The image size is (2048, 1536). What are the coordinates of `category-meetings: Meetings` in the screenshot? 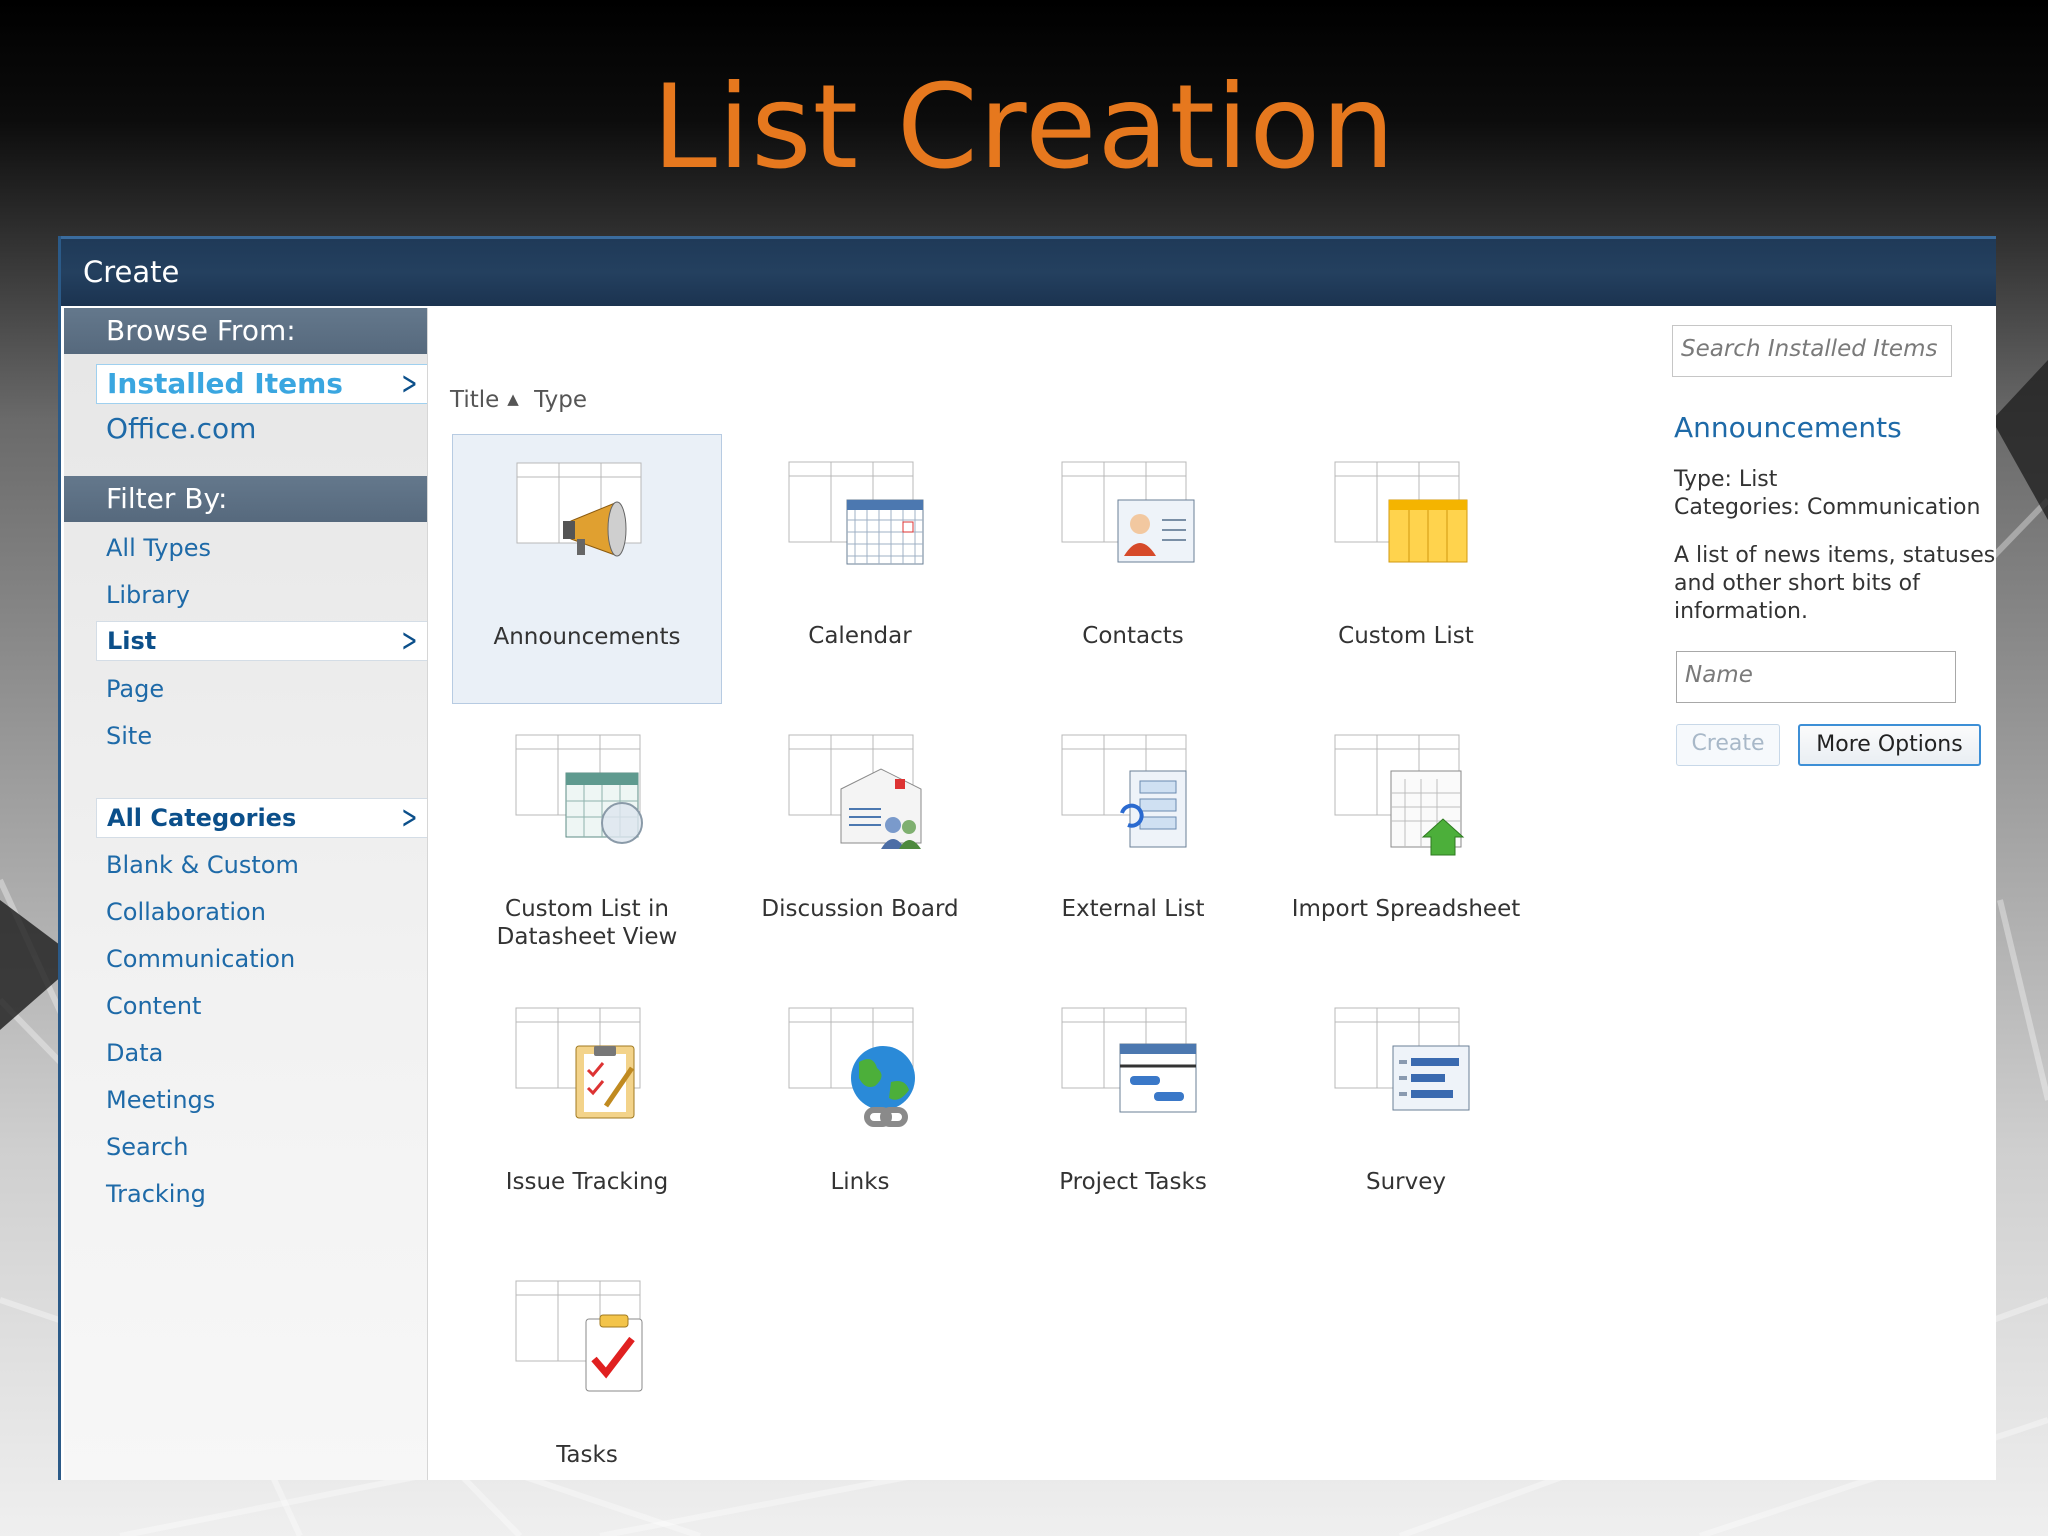 It's located at (160, 1100).